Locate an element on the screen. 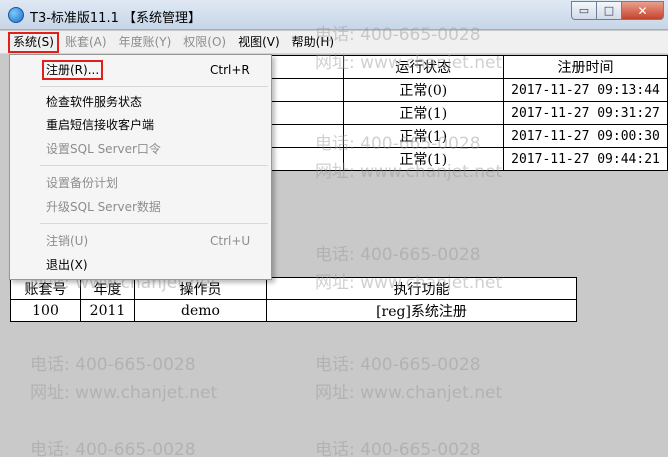  menu-item-backup-plan: 设置备份计划 is located at coordinates (82, 183).